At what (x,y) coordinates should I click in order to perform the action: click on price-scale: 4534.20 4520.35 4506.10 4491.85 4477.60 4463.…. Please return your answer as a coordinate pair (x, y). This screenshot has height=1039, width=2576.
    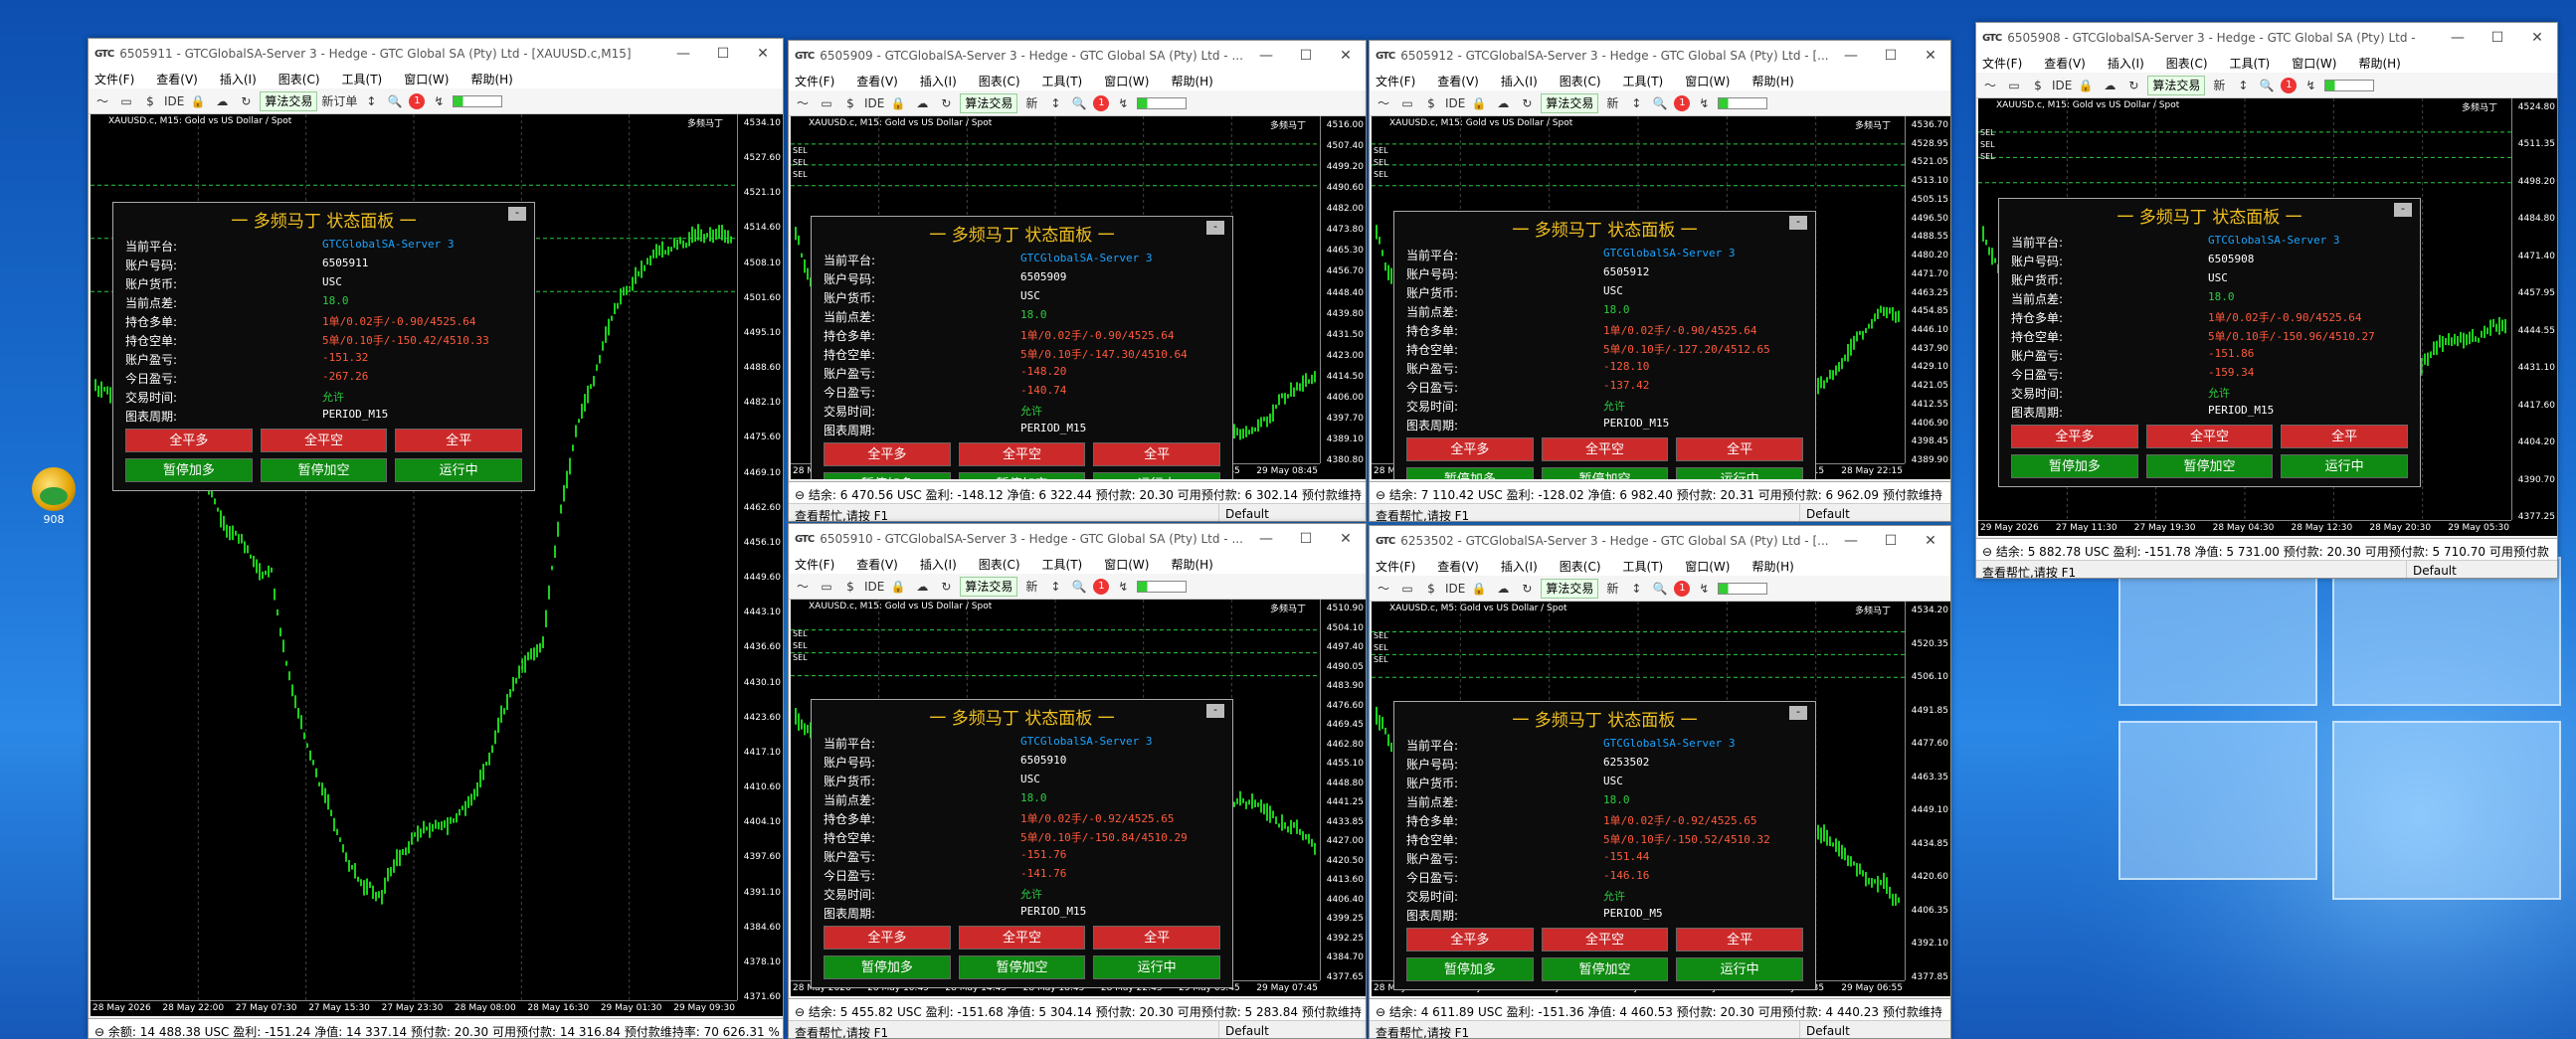
    Looking at the image, I should click on (1927, 792).